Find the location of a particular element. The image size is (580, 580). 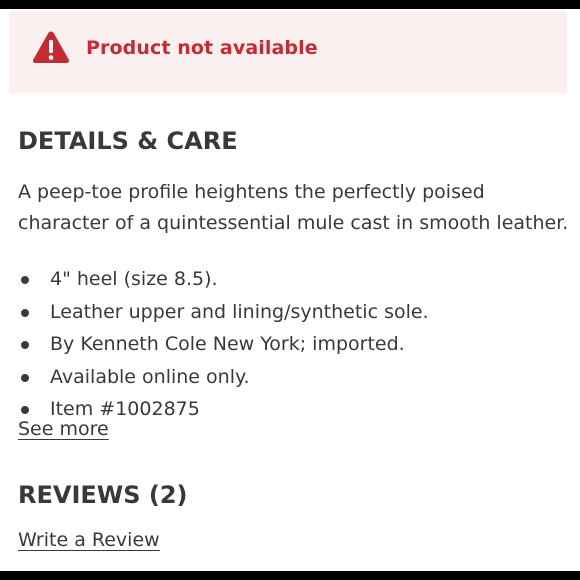

list-item: Available online only. is located at coordinates (223, 380).